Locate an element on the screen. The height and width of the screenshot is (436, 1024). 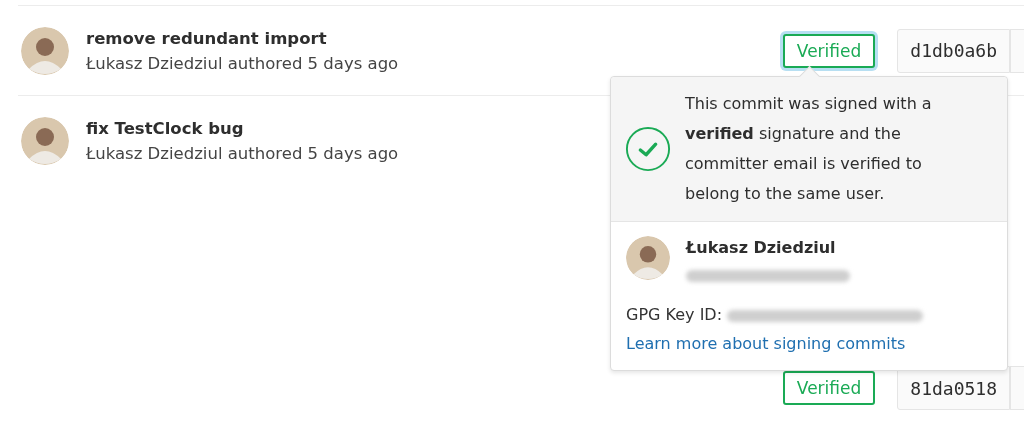
commit-title: remove redundant import is located at coordinates (242, 38).